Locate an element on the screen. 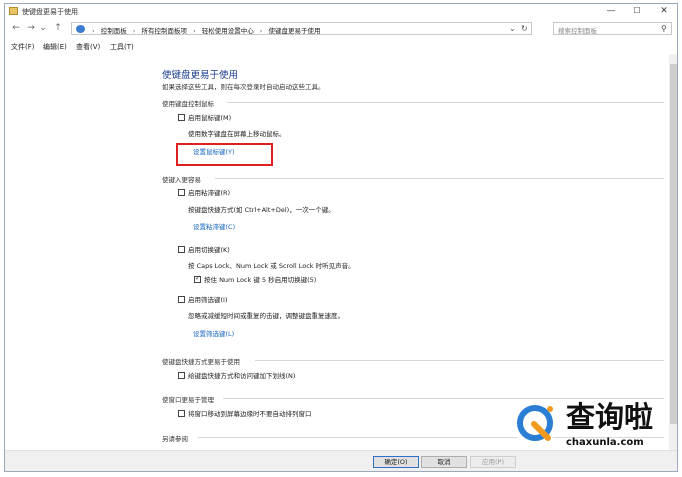 The image size is (682, 477). filterkeys-label: 启用筛选键(I) is located at coordinates (208, 299).